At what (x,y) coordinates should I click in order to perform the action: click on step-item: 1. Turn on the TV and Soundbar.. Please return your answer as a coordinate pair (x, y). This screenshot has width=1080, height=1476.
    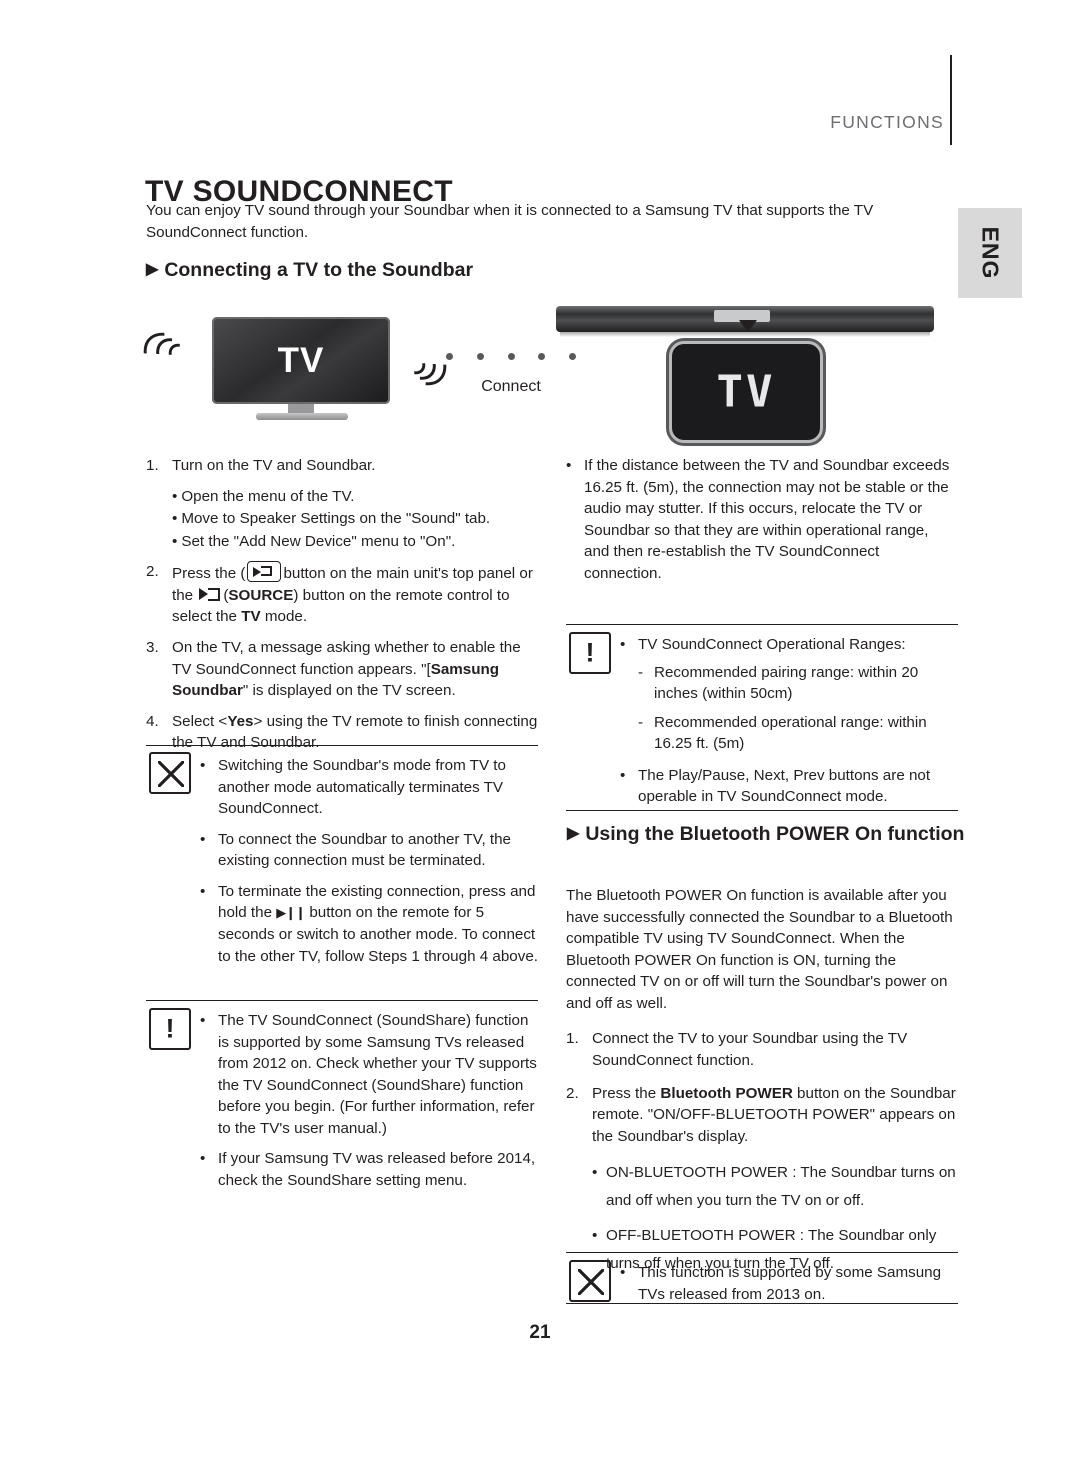
    Looking at the image, I should click on (342, 466).